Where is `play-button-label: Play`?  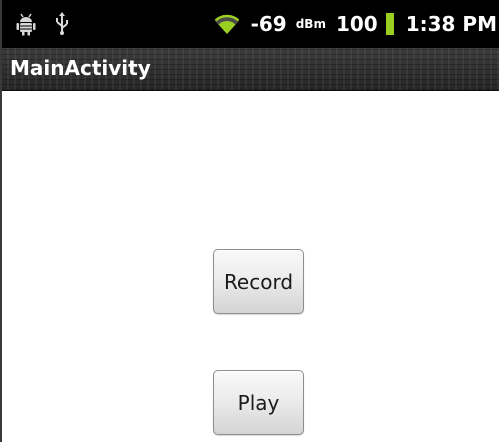 play-button-label: Play is located at coordinates (258, 402).